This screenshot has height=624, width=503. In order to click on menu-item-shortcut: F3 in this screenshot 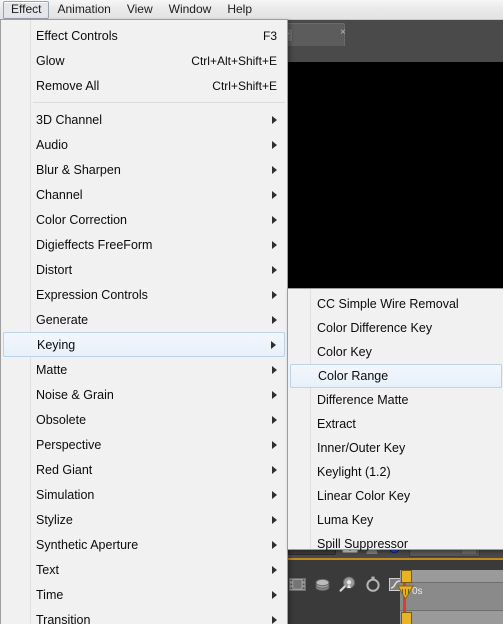, I will do `click(269, 35)`.